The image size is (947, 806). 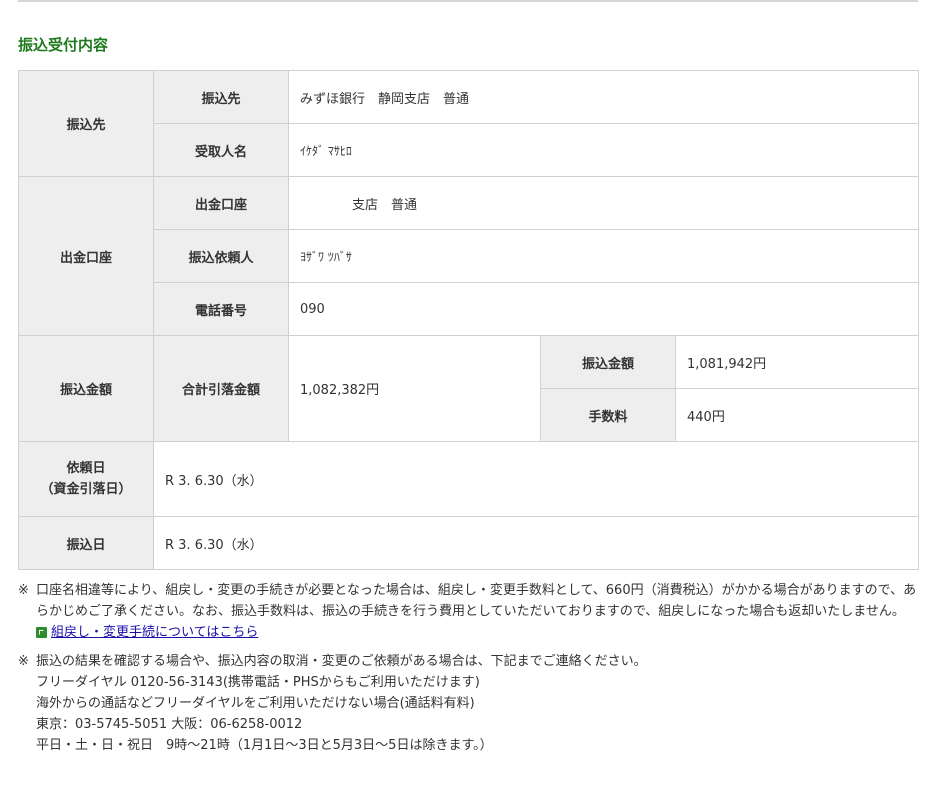 What do you see at coordinates (221, 309) in the screenshot?
I see `phone-label: 電話番号` at bounding box center [221, 309].